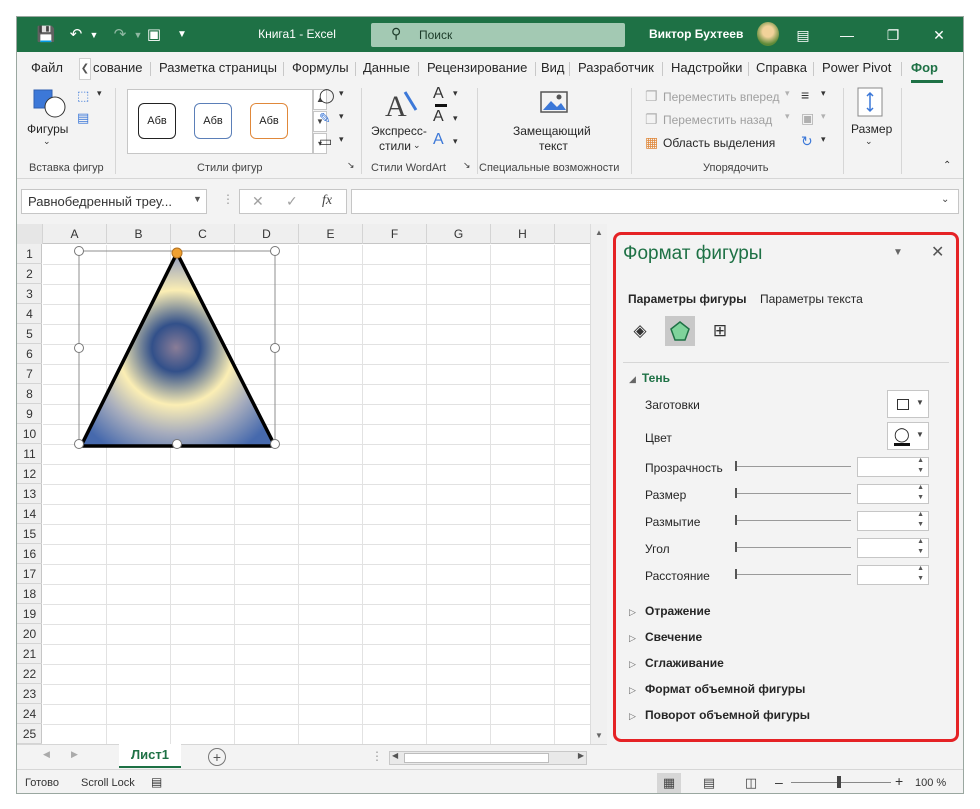 The height and width of the screenshot is (809, 980). What do you see at coordinates (438, 117) in the screenshot?
I see `text-outline-icon: A` at bounding box center [438, 117].